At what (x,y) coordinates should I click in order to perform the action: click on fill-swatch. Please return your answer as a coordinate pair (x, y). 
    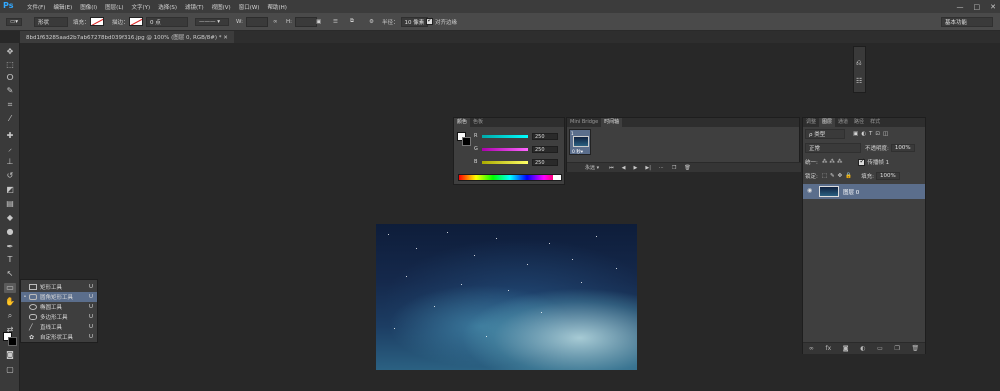
    Looking at the image, I should click on (96, 21).